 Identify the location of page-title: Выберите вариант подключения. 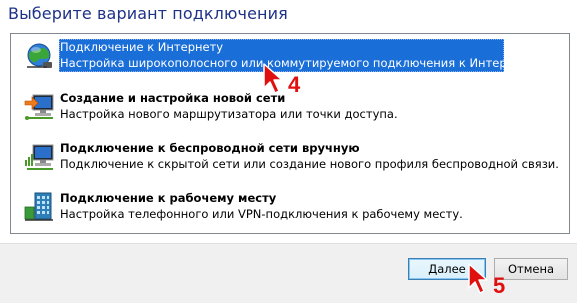
(148, 13).